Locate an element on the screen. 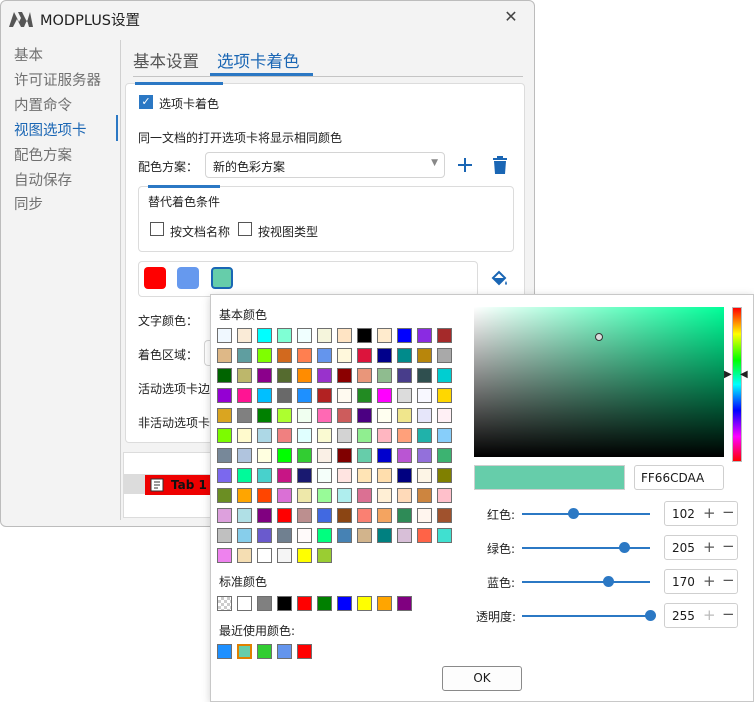 This screenshot has width=754, height=702. plus-icon is located at coordinates (465, 165).